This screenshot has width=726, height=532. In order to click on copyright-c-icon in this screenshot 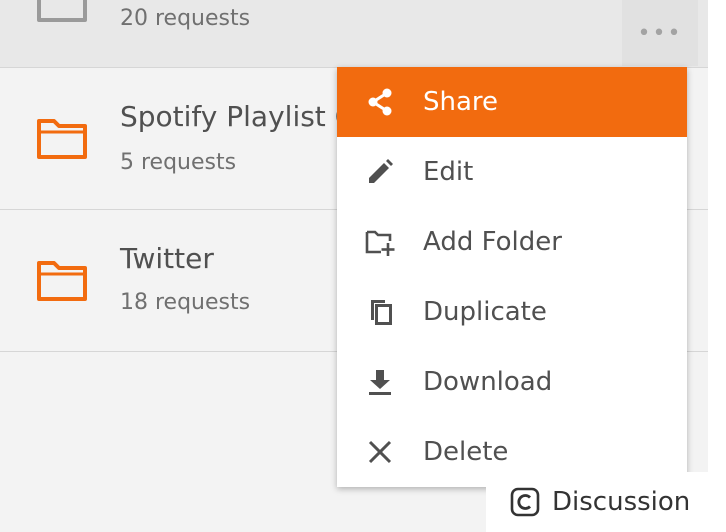, I will do `click(525, 502)`.